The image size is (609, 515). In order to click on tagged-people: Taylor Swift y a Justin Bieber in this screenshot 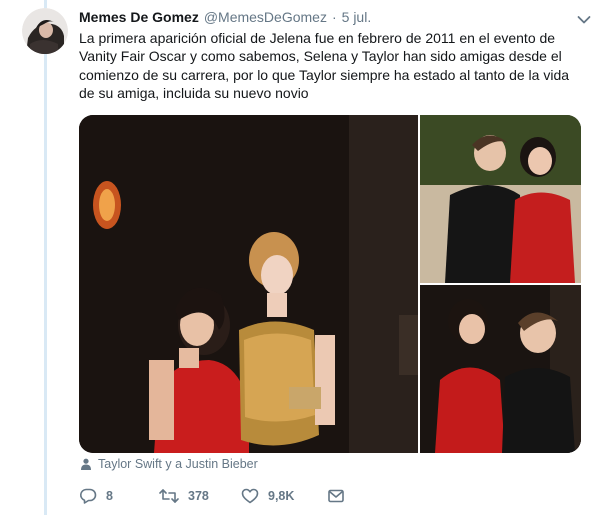, I will do `click(169, 464)`.